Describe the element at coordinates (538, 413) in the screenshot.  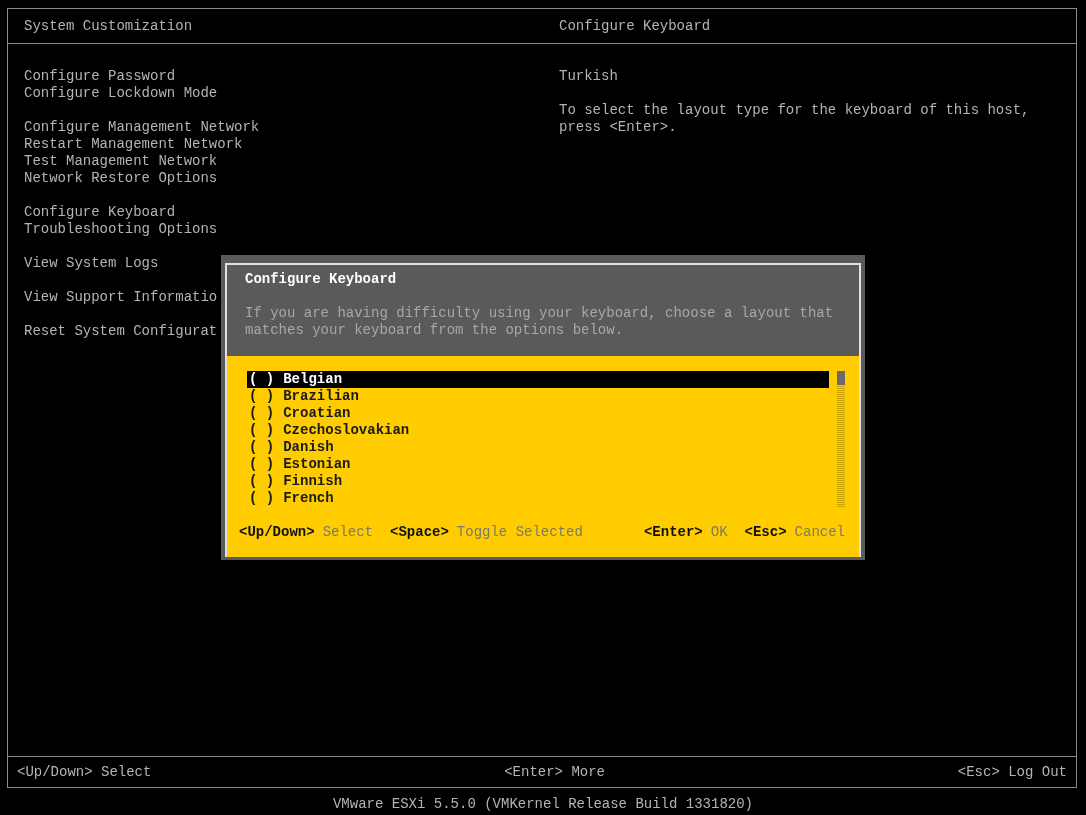
I see `layout-option: ( ) Croatian` at that location.